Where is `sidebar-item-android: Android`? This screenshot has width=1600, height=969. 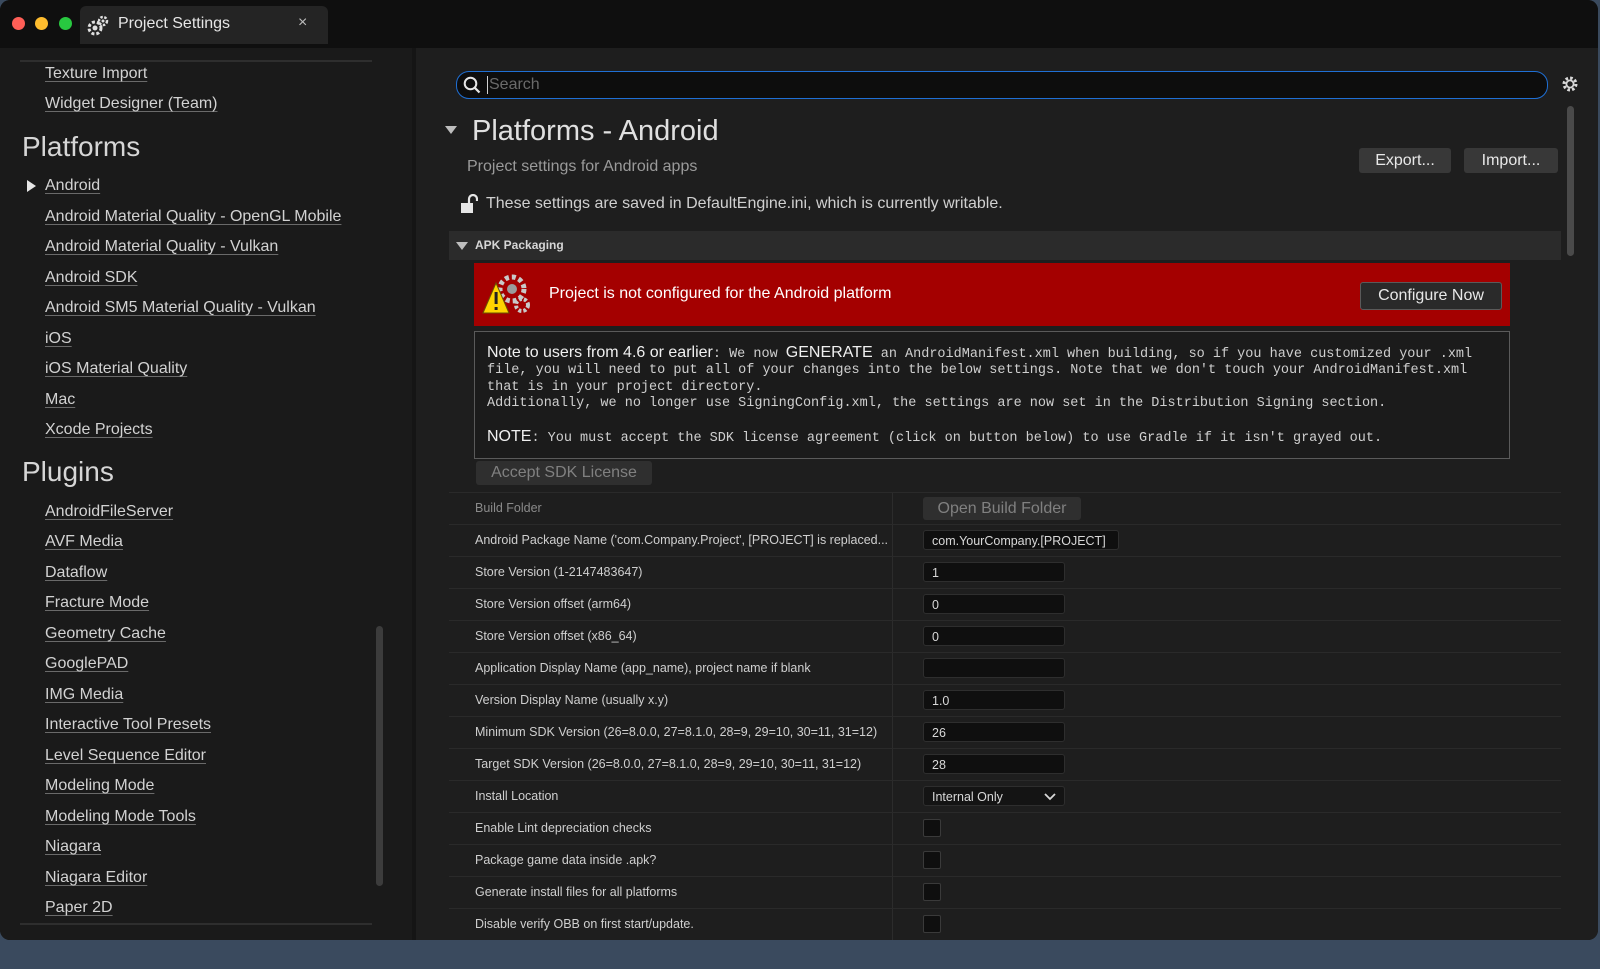
sidebar-item-android: Android is located at coordinates (72, 186).